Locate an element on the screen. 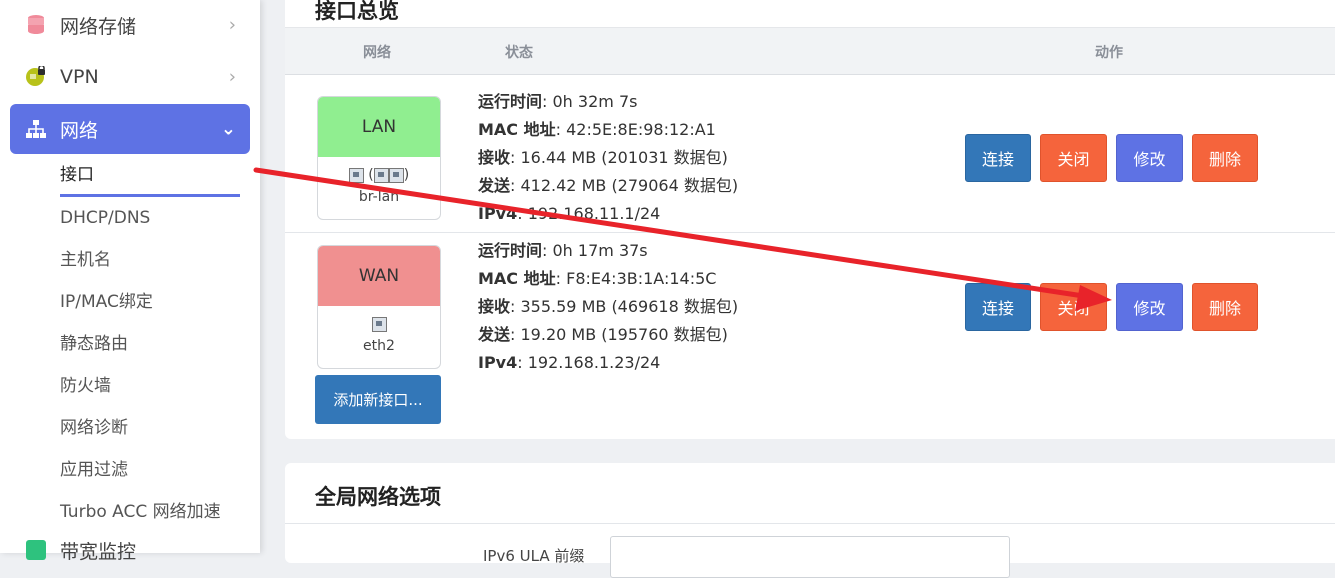 The image size is (1335, 578). row-divider is located at coordinates (810, 232).